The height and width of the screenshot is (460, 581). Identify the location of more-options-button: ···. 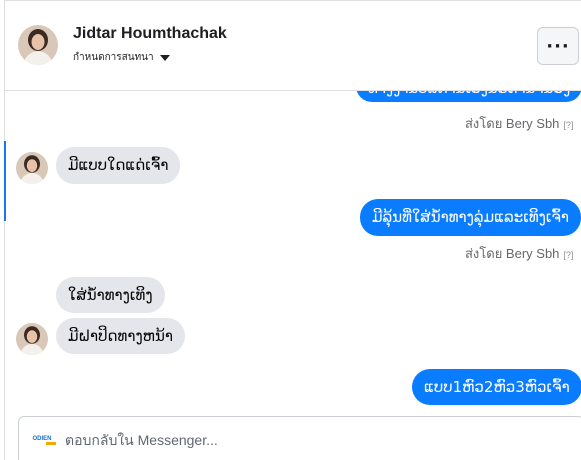
(558, 46).